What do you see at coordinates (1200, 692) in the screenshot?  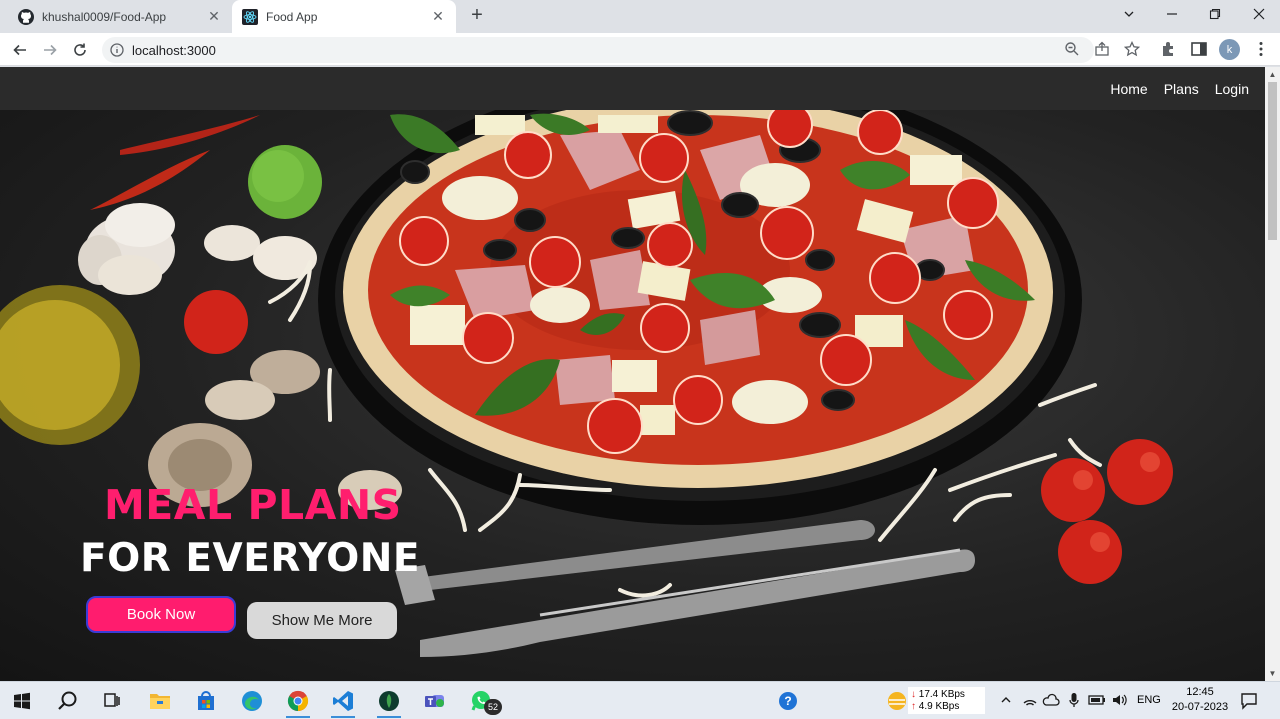 I see `clock-time: 12:45` at bounding box center [1200, 692].